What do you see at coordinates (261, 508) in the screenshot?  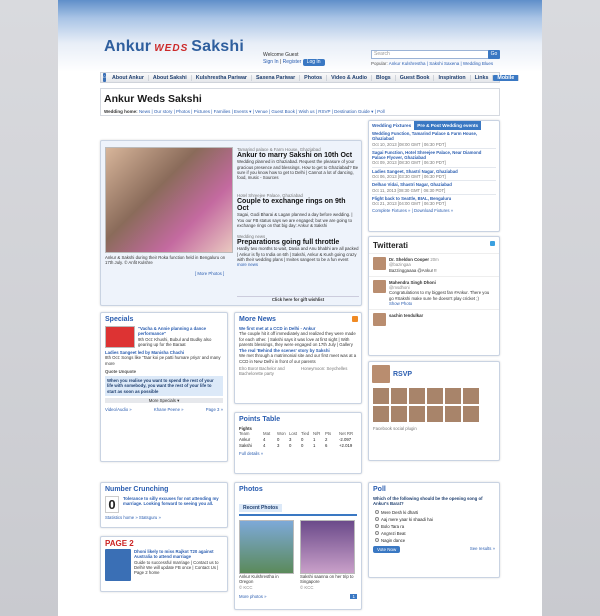 I see `tab-recent-photos: Recent Photos` at bounding box center [261, 508].